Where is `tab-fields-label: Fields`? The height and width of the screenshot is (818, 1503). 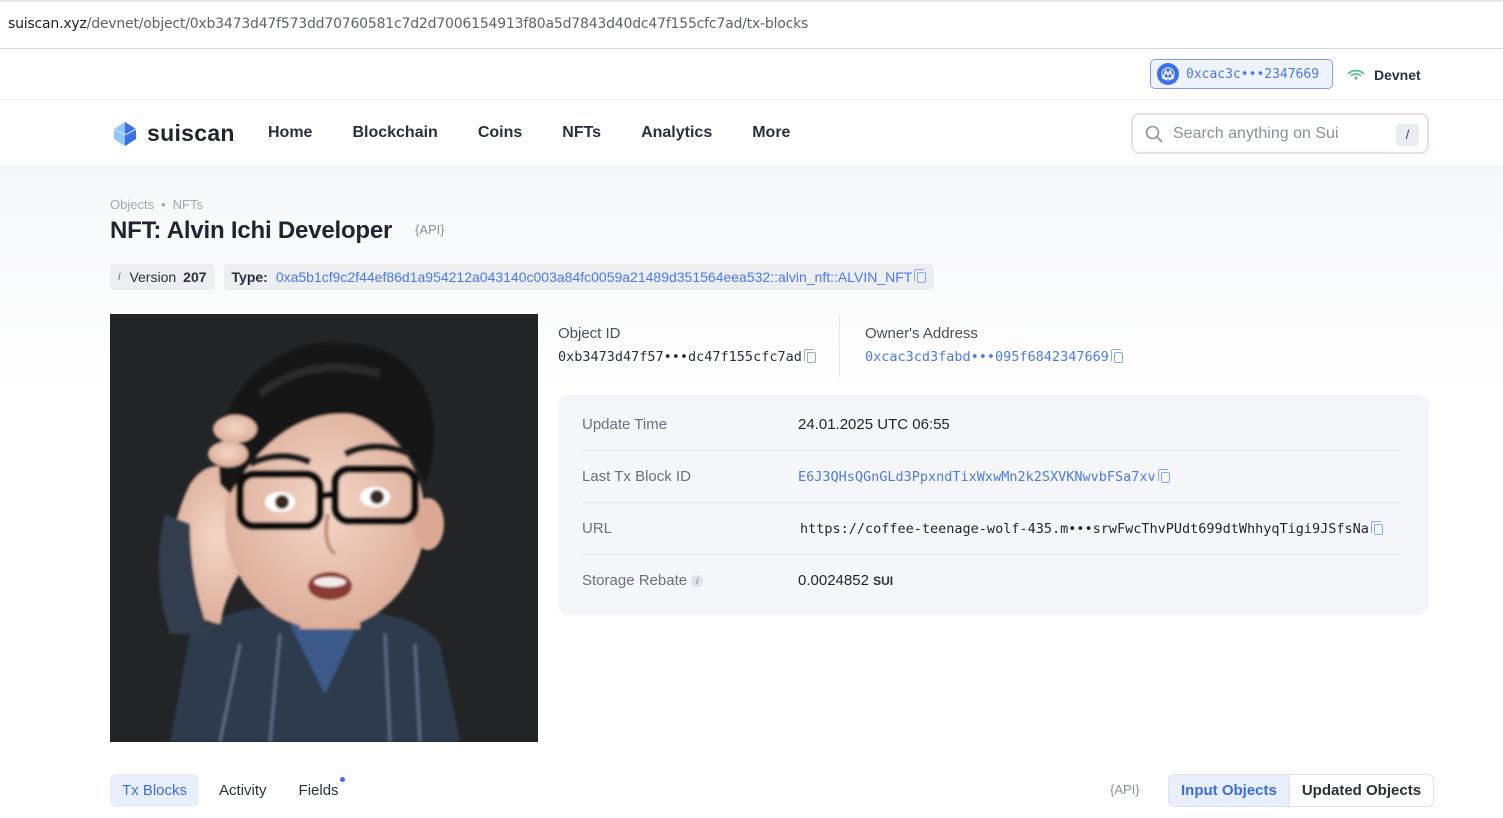 tab-fields-label: Fields is located at coordinates (318, 790).